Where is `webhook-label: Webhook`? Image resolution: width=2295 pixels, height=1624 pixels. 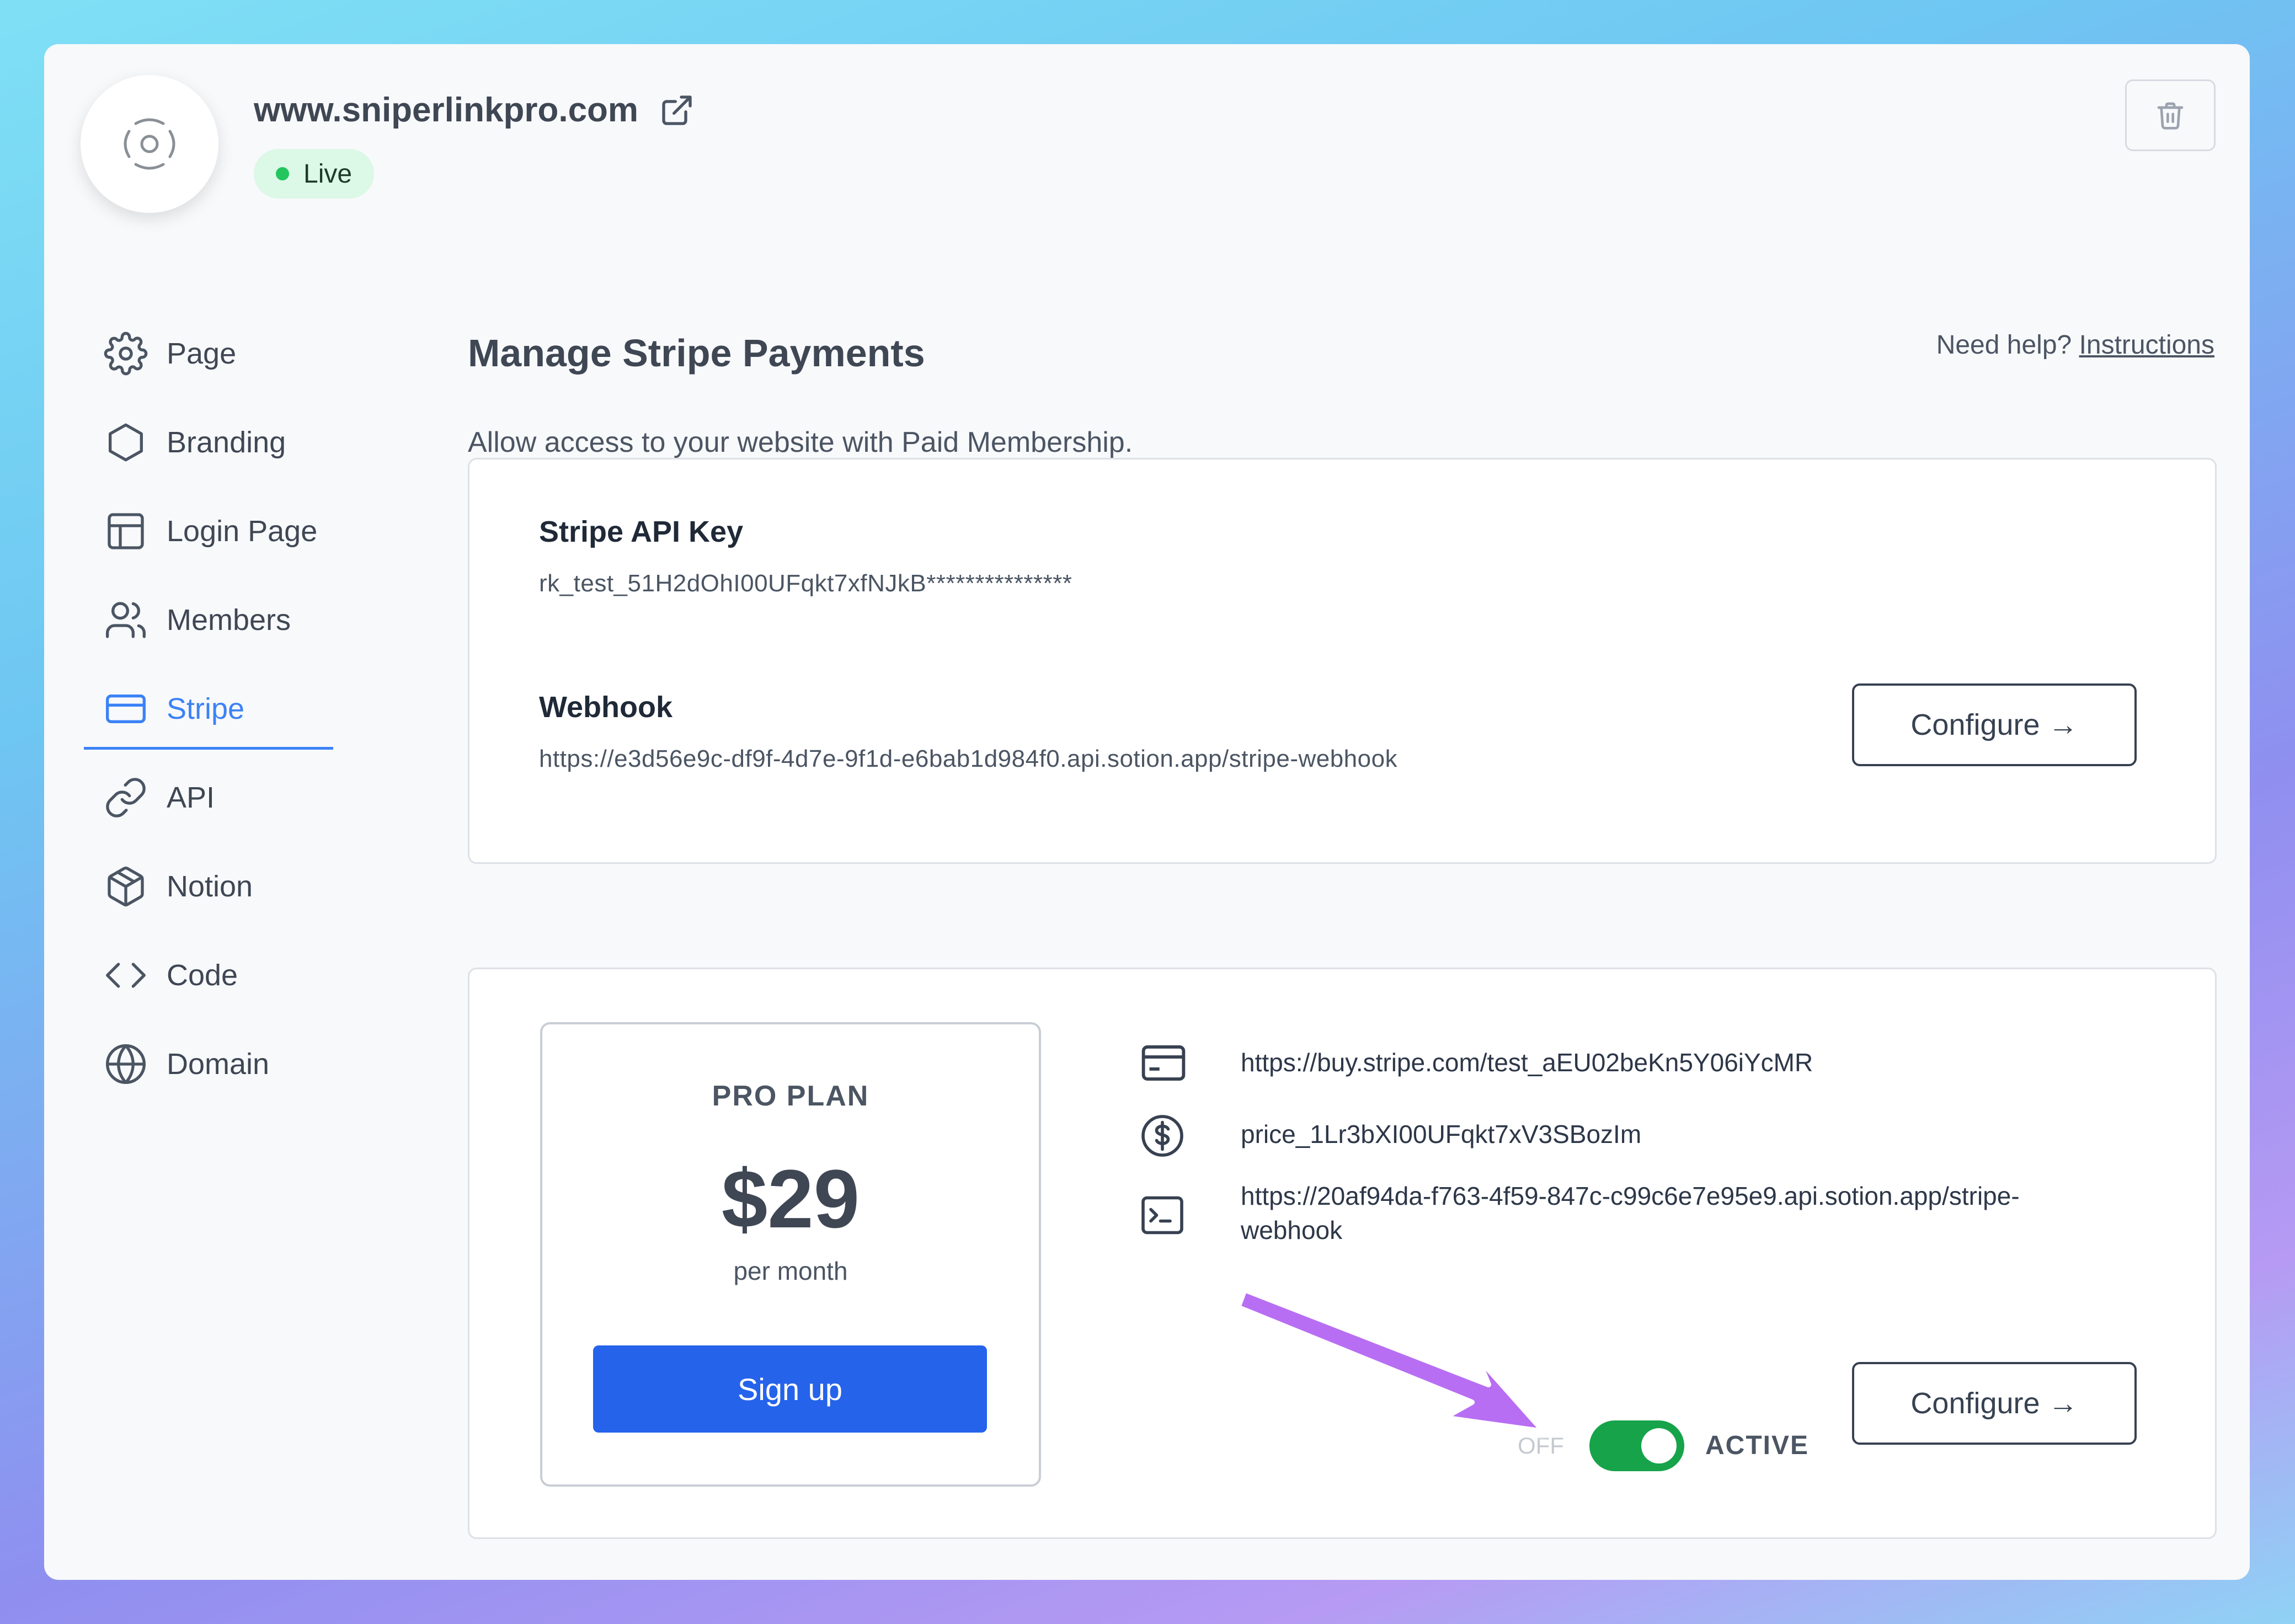
webhook-label: Webhook is located at coordinates (606, 707).